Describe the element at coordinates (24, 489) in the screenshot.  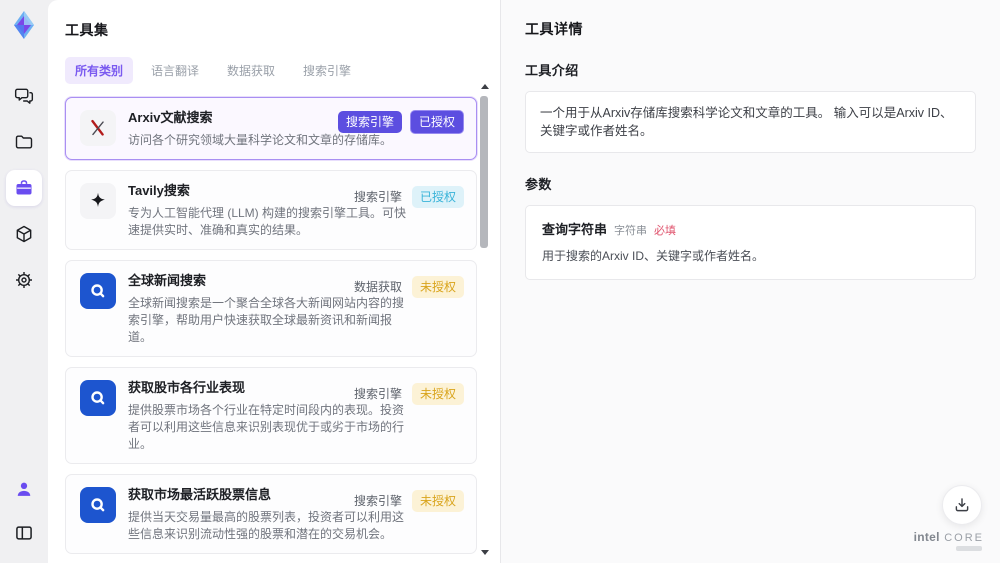
I see `user-icon` at that location.